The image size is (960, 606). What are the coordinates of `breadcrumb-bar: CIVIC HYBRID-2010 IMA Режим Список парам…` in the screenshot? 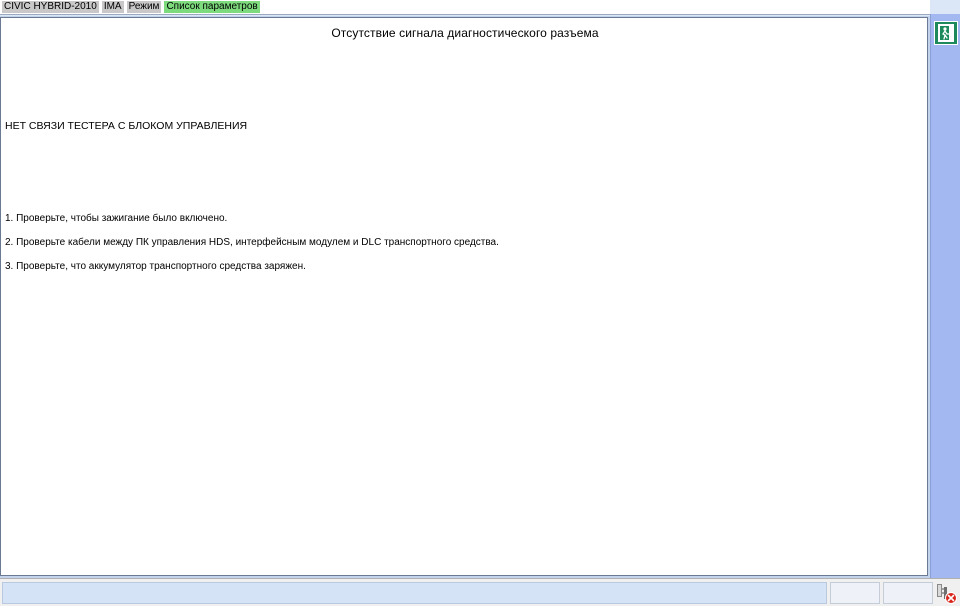 It's located at (480, 8).